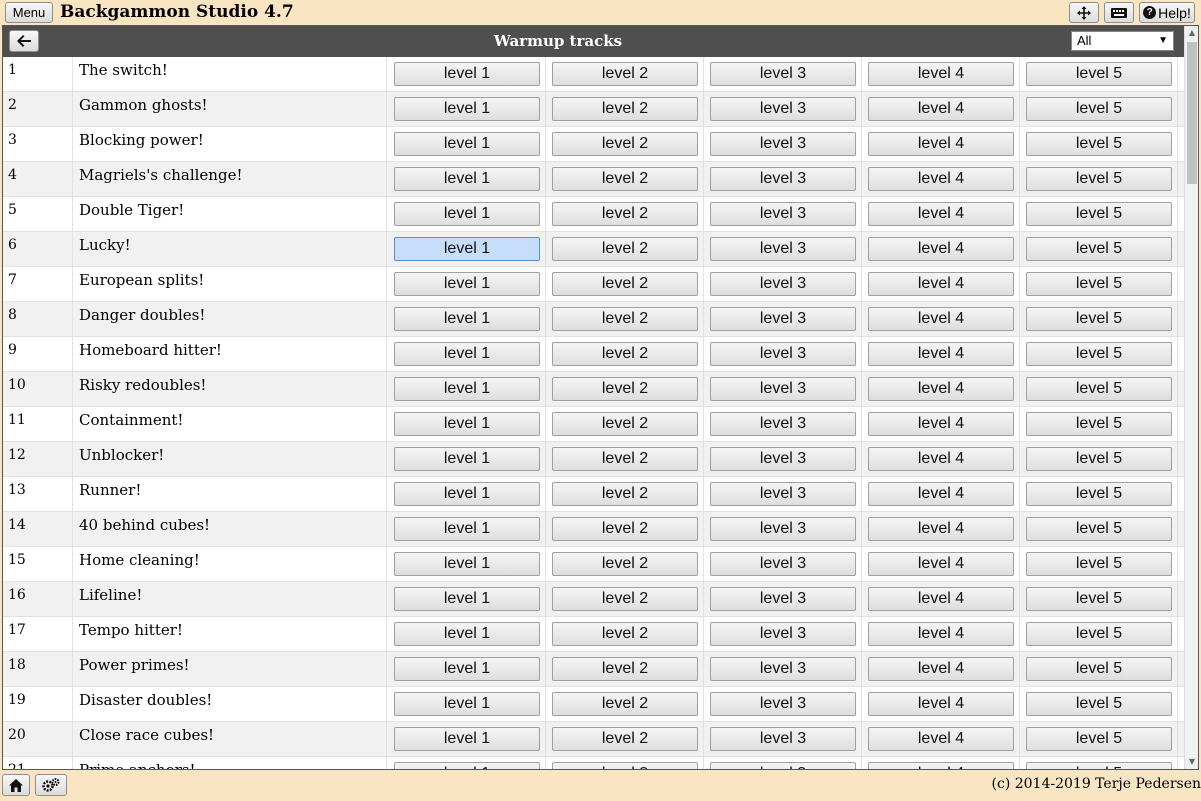 The height and width of the screenshot is (801, 1201). I want to click on filter-select: All ▼, so click(1122, 41).